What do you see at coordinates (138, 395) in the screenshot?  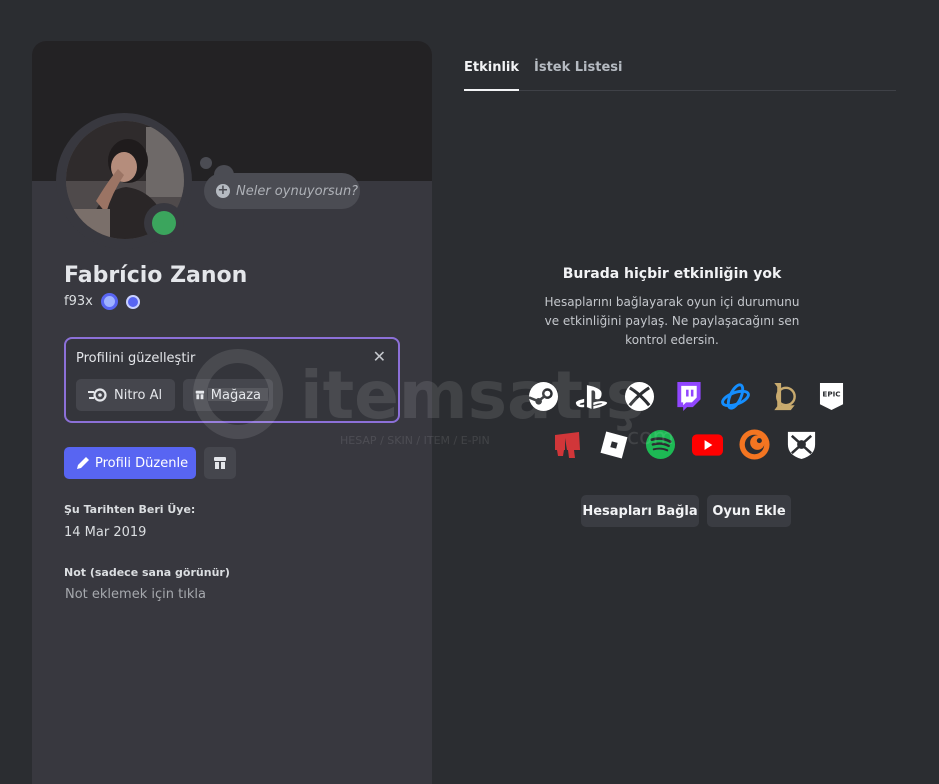 I see `nitro-label: Nitro Al` at bounding box center [138, 395].